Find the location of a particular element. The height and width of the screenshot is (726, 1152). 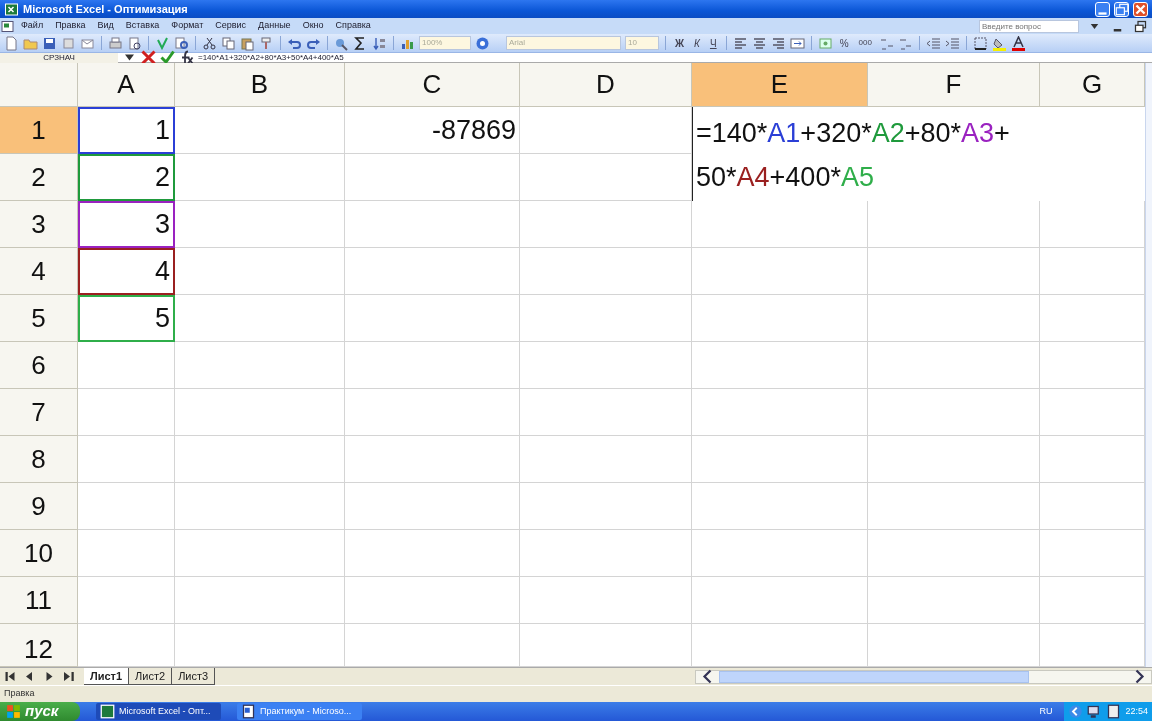

insert-function-icon is located at coordinates (186, 57).